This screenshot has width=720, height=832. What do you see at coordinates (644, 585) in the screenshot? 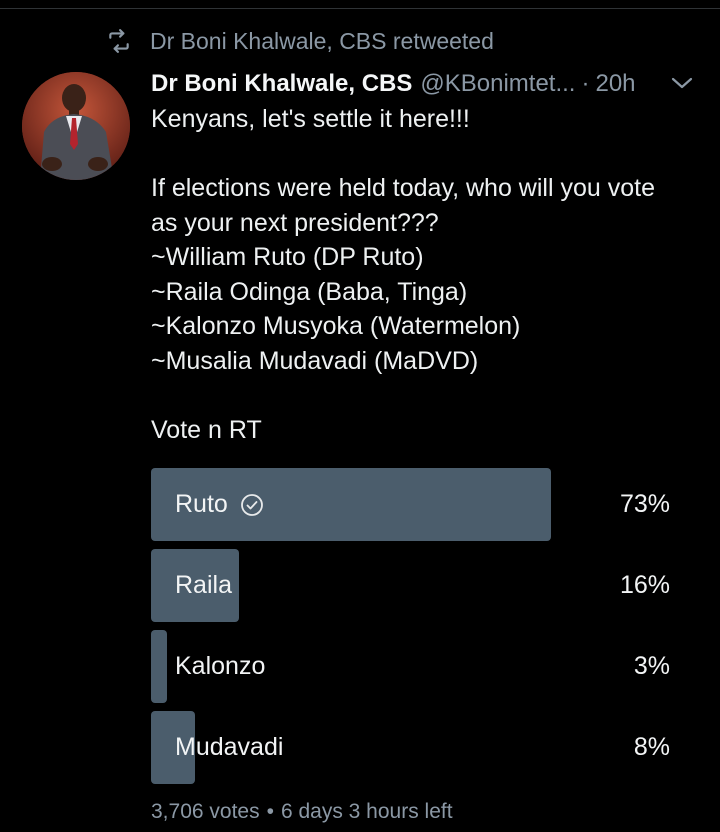
I see `poll-percent: 16%` at bounding box center [644, 585].